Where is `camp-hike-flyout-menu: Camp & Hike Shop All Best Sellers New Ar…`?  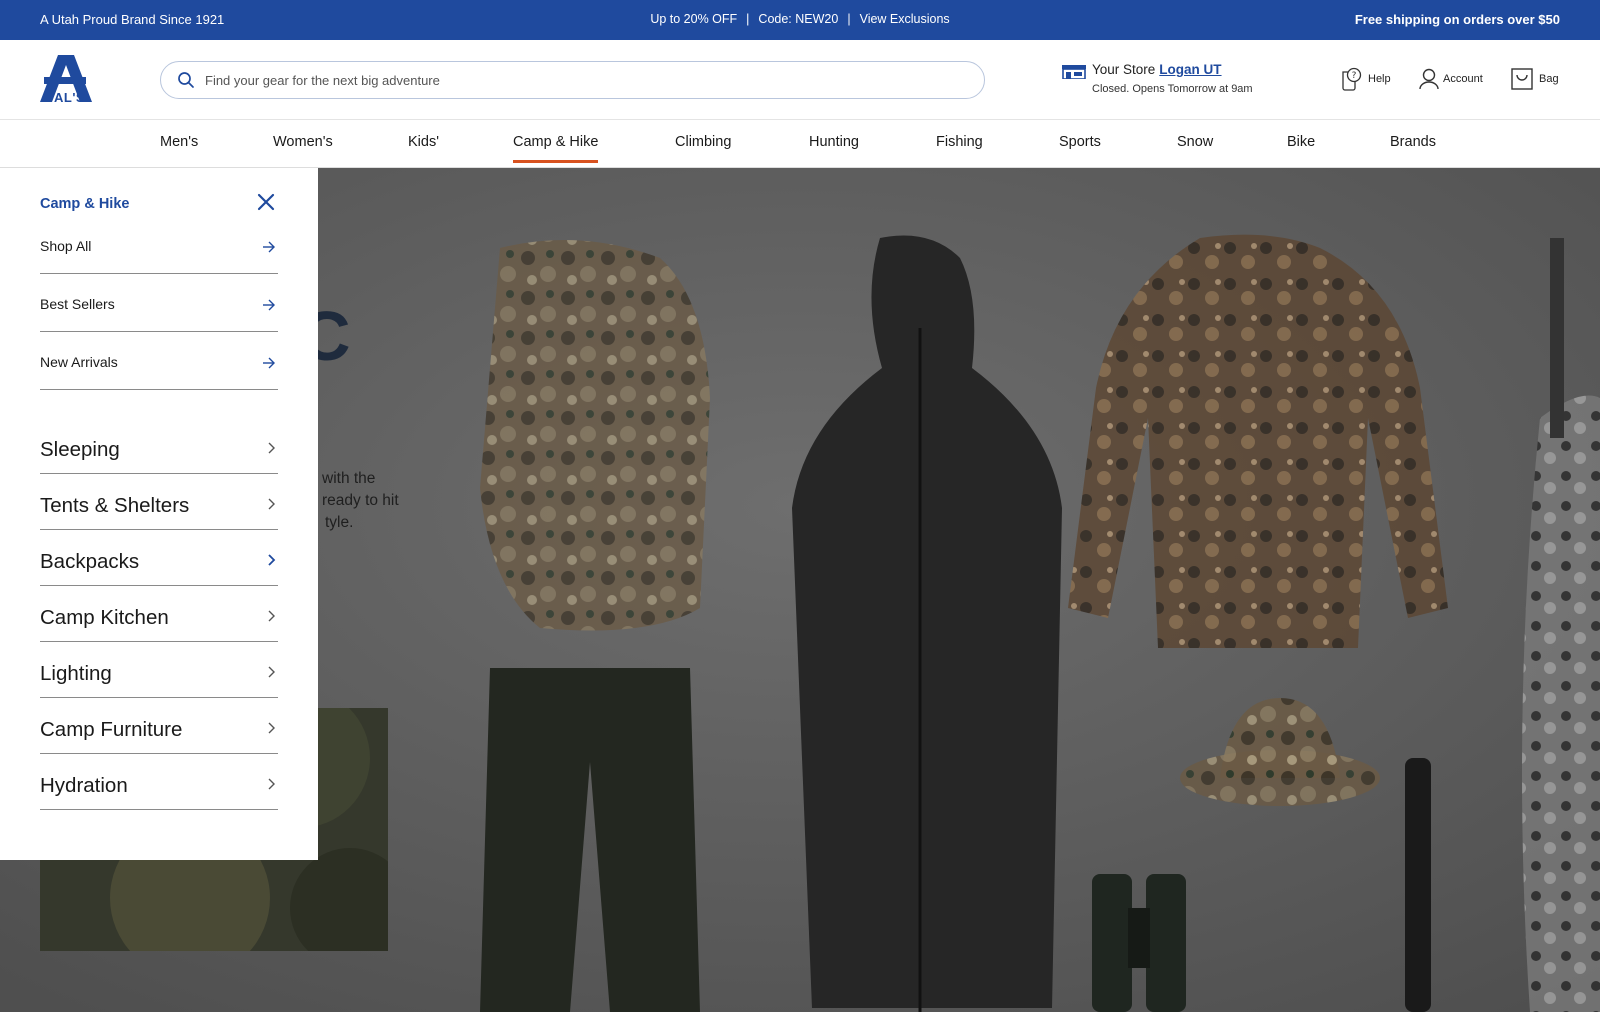
camp-hike-flyout-menu: Camp & Hike Shop All Best Sellers New Ar… is located at coordinates (159, 514).